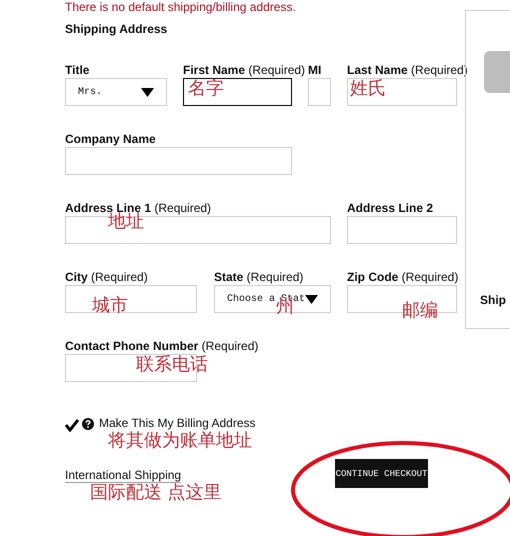 The height and width of the screenshot is (536, 510). What do you see at coordinates (259, 277) in the screenshot?
I see `field-label: State (Required)` at bounding box center [259, 277].